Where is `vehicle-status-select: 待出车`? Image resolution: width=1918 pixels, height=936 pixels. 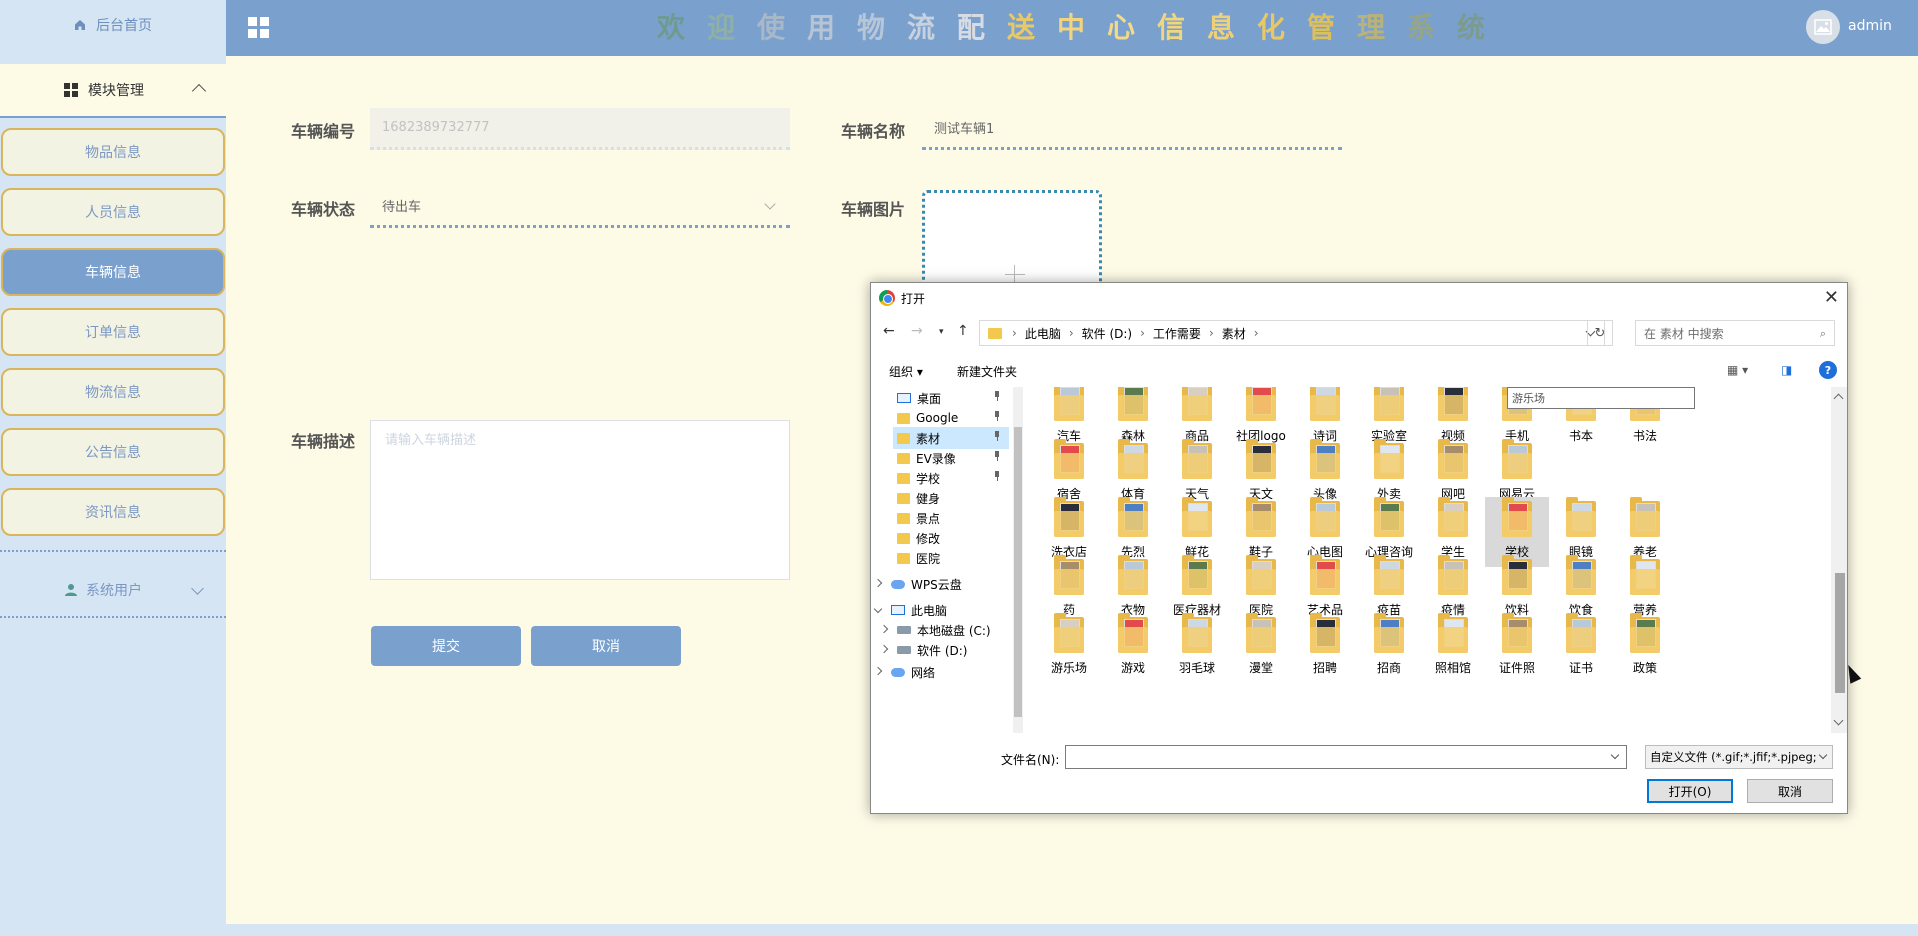 vehicle-status-select: 待出车 is located at coordinates (580, 207).